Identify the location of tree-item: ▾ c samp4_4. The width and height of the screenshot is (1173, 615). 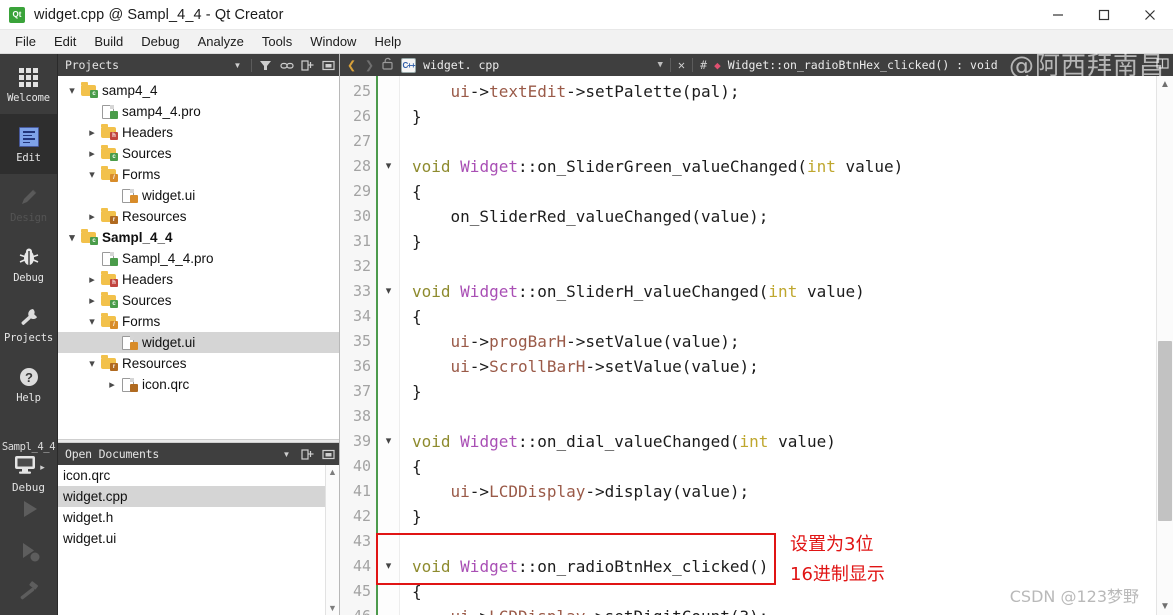
(198, 90).